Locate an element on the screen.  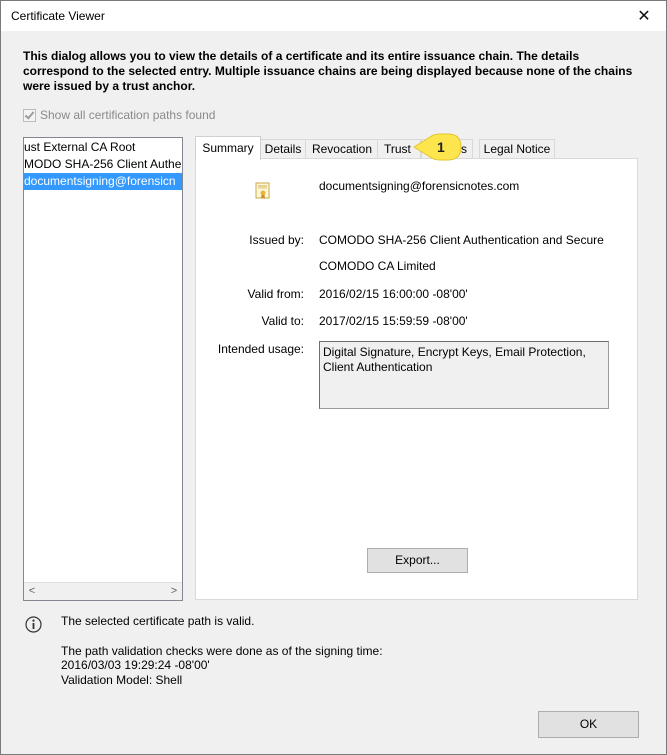
certificate-icon is located at coordinates (262, 190).